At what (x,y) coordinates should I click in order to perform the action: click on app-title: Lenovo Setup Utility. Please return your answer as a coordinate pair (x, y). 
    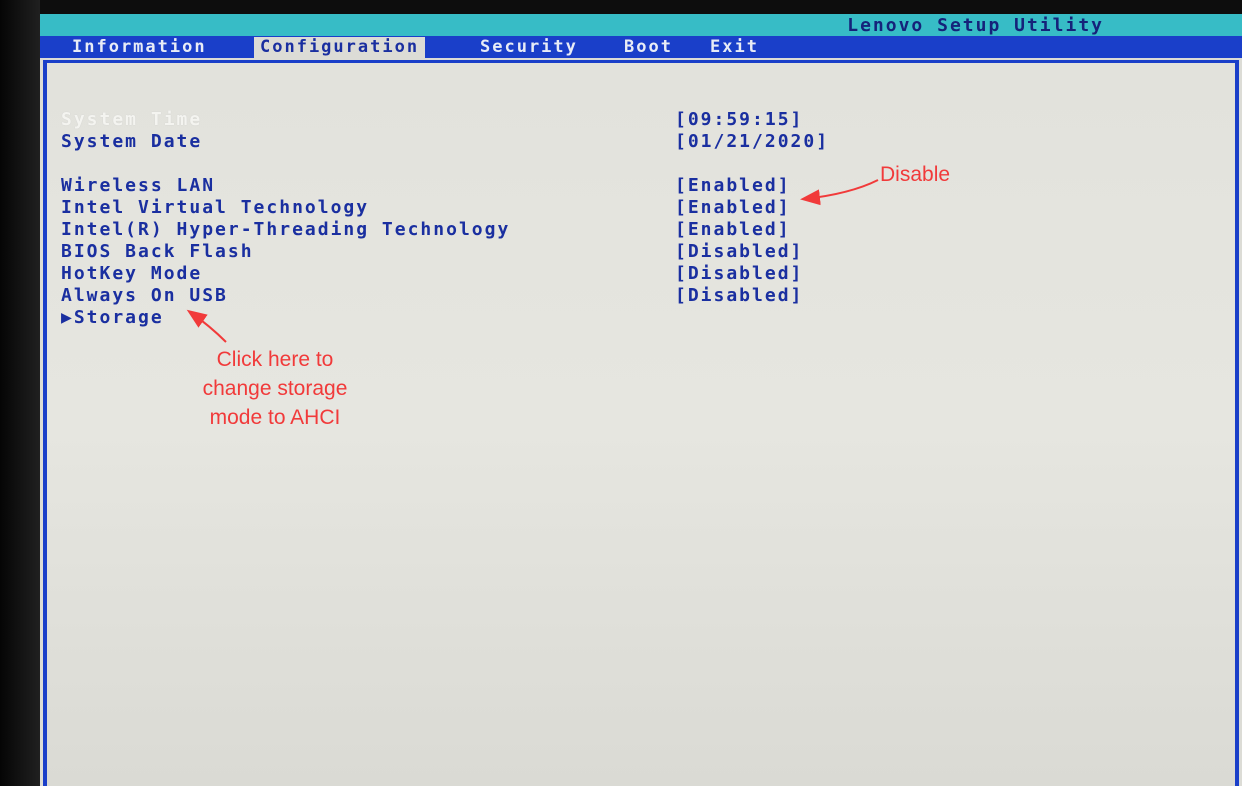
    Looking at the image, I should click on (975, 25).